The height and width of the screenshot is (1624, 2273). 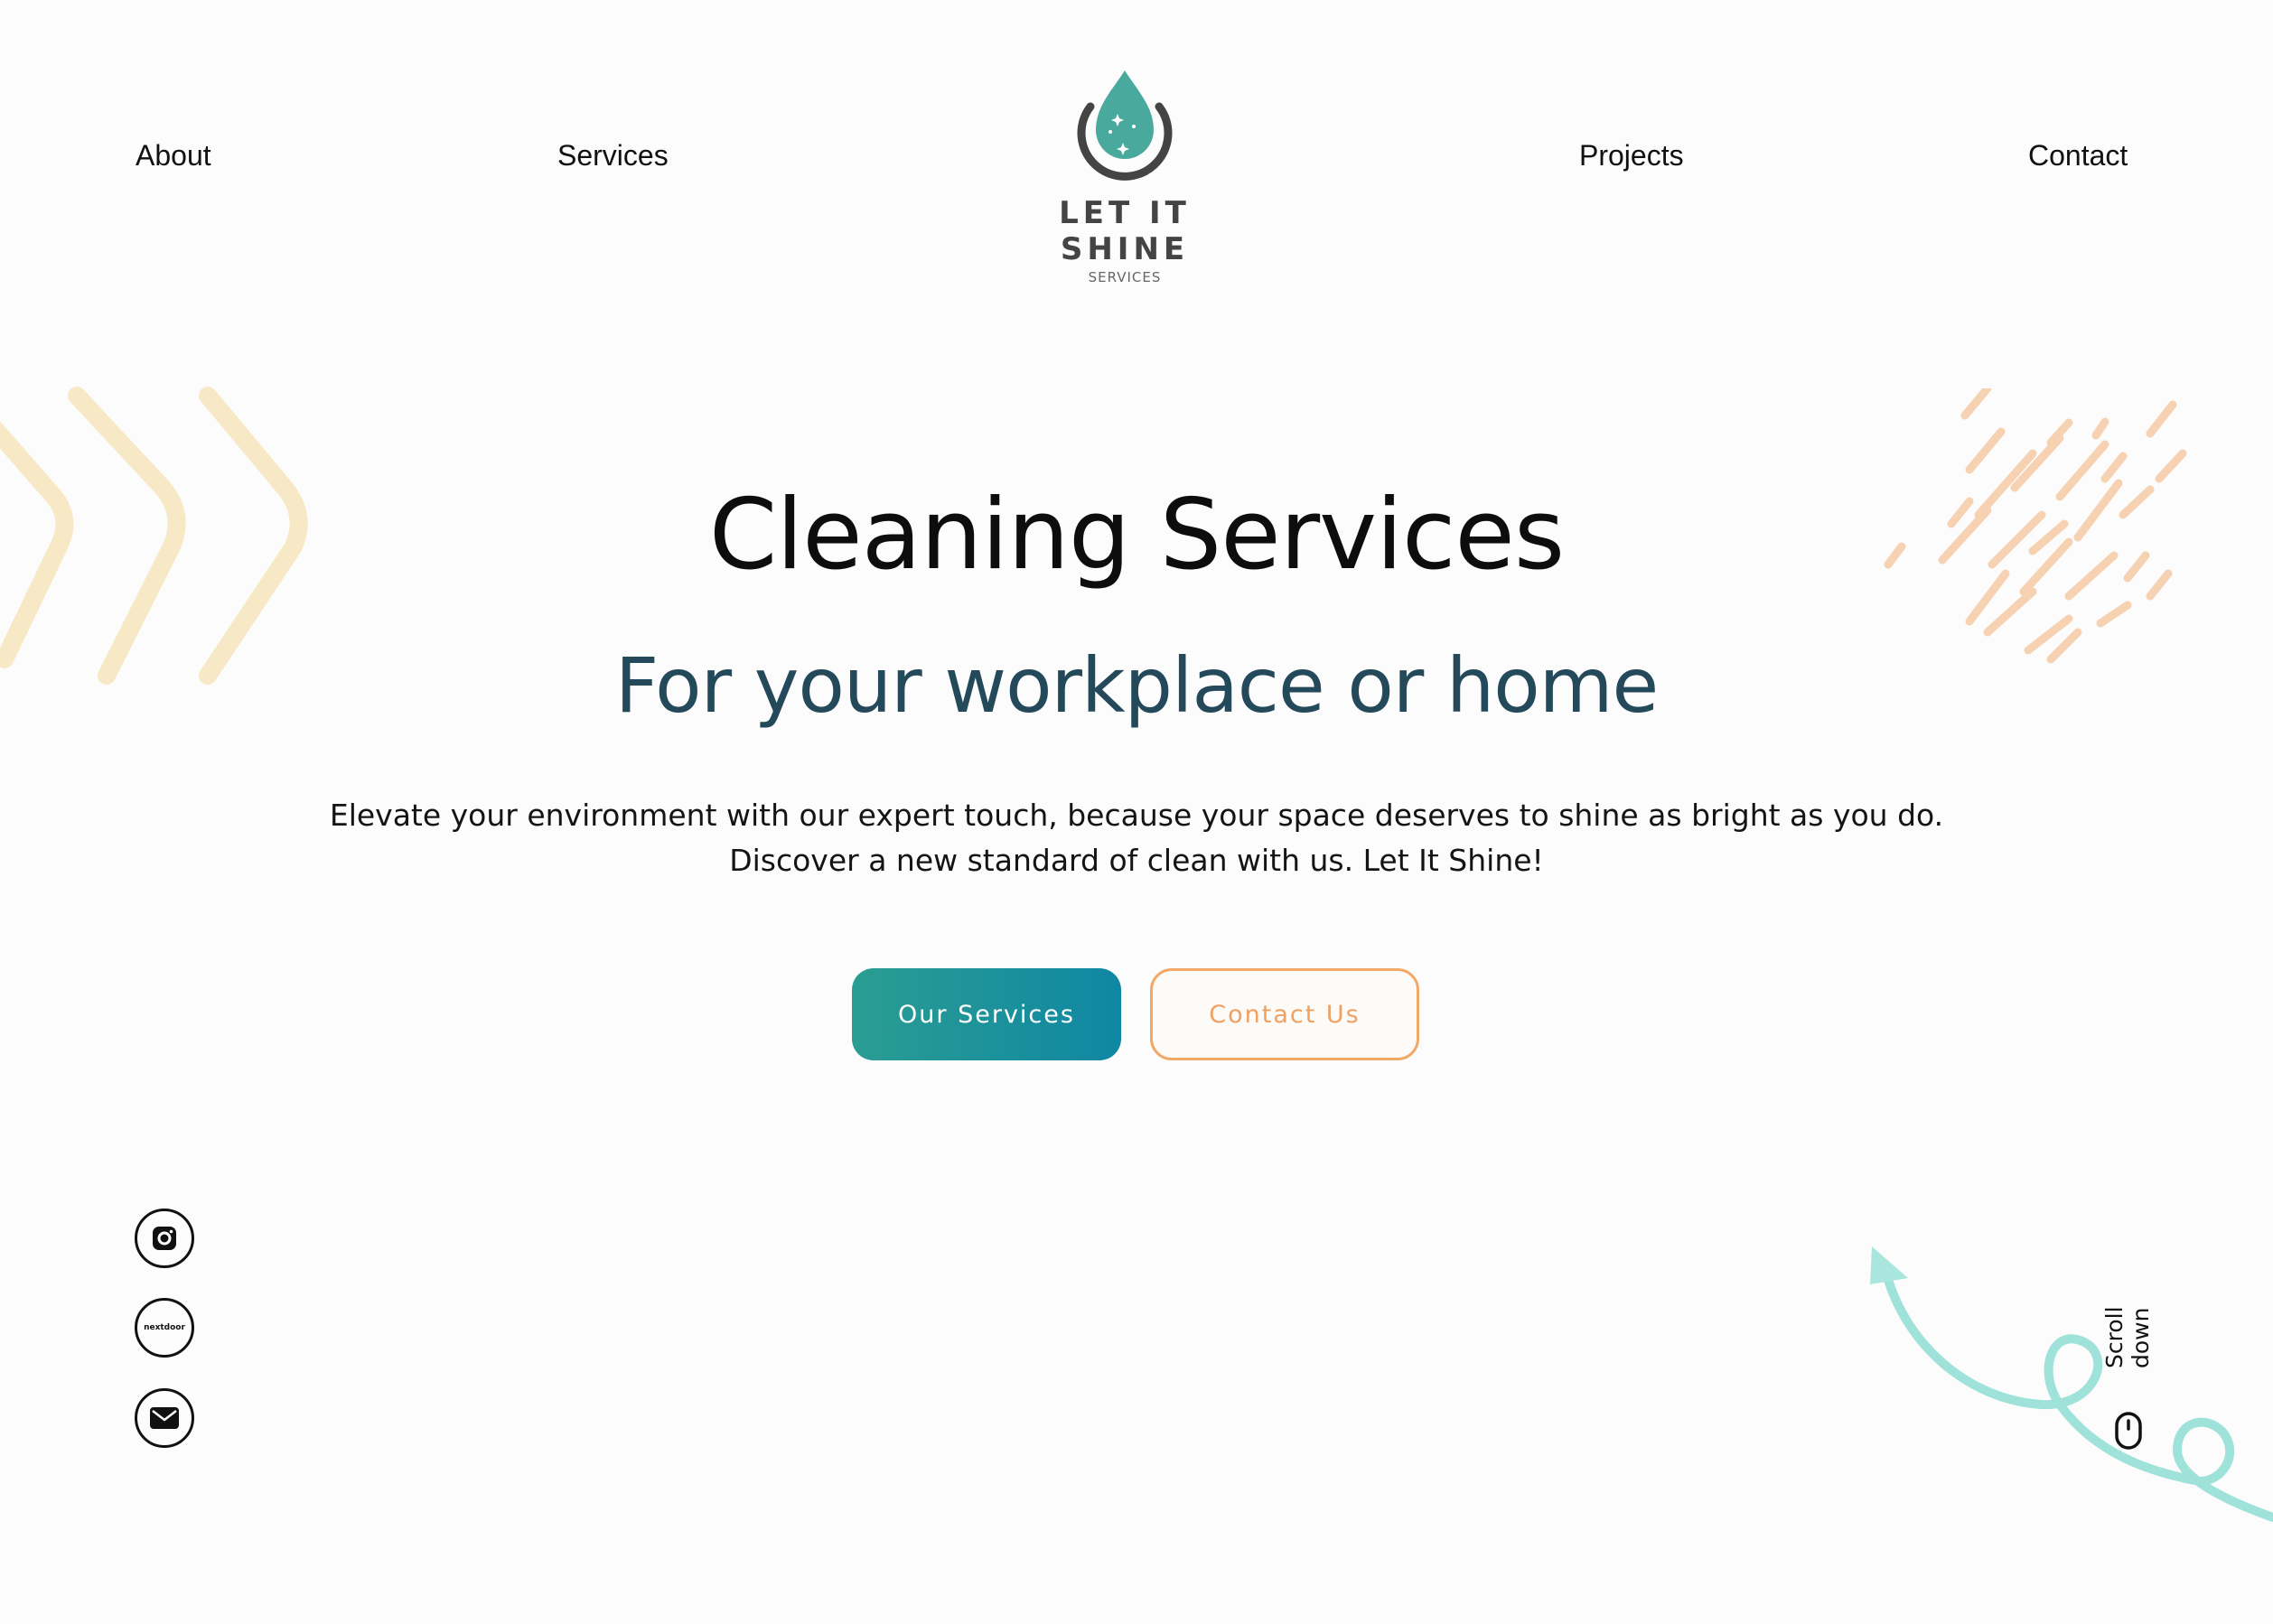 What do you see at coordinates (2072, 1384) in the screenshot?
I see `swirl-arrow-decoration` at bounding box center [2072, 1384].